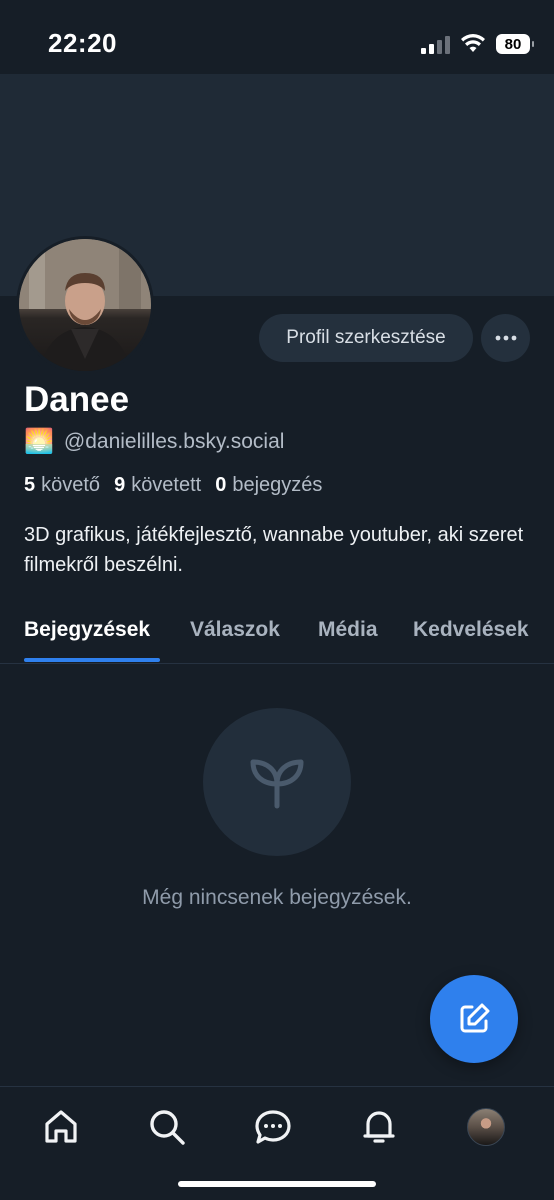 This screenshot has height=1200, width=554. I want to click on profile-stats: 5 követő 9 követett 0 bejegyzés, so click(173, 485).